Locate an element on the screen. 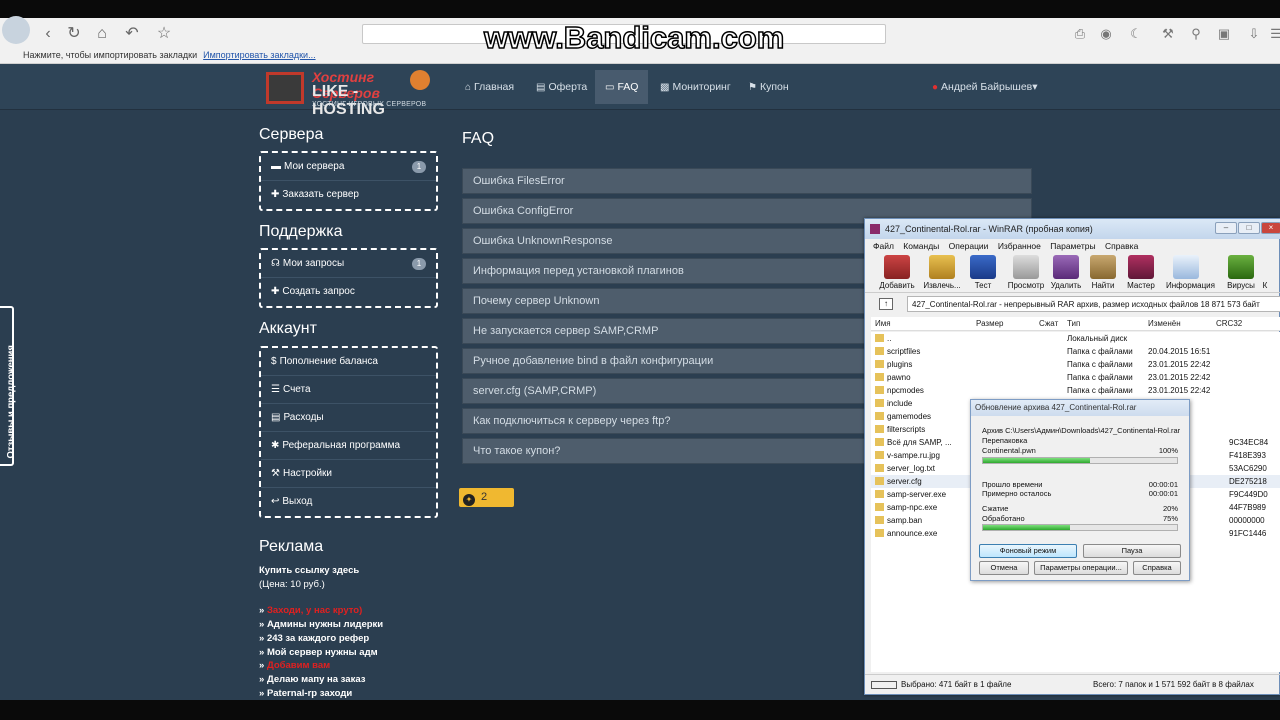  feedback-tab: Отзывы и предложения is located at coordinates (8, 386).